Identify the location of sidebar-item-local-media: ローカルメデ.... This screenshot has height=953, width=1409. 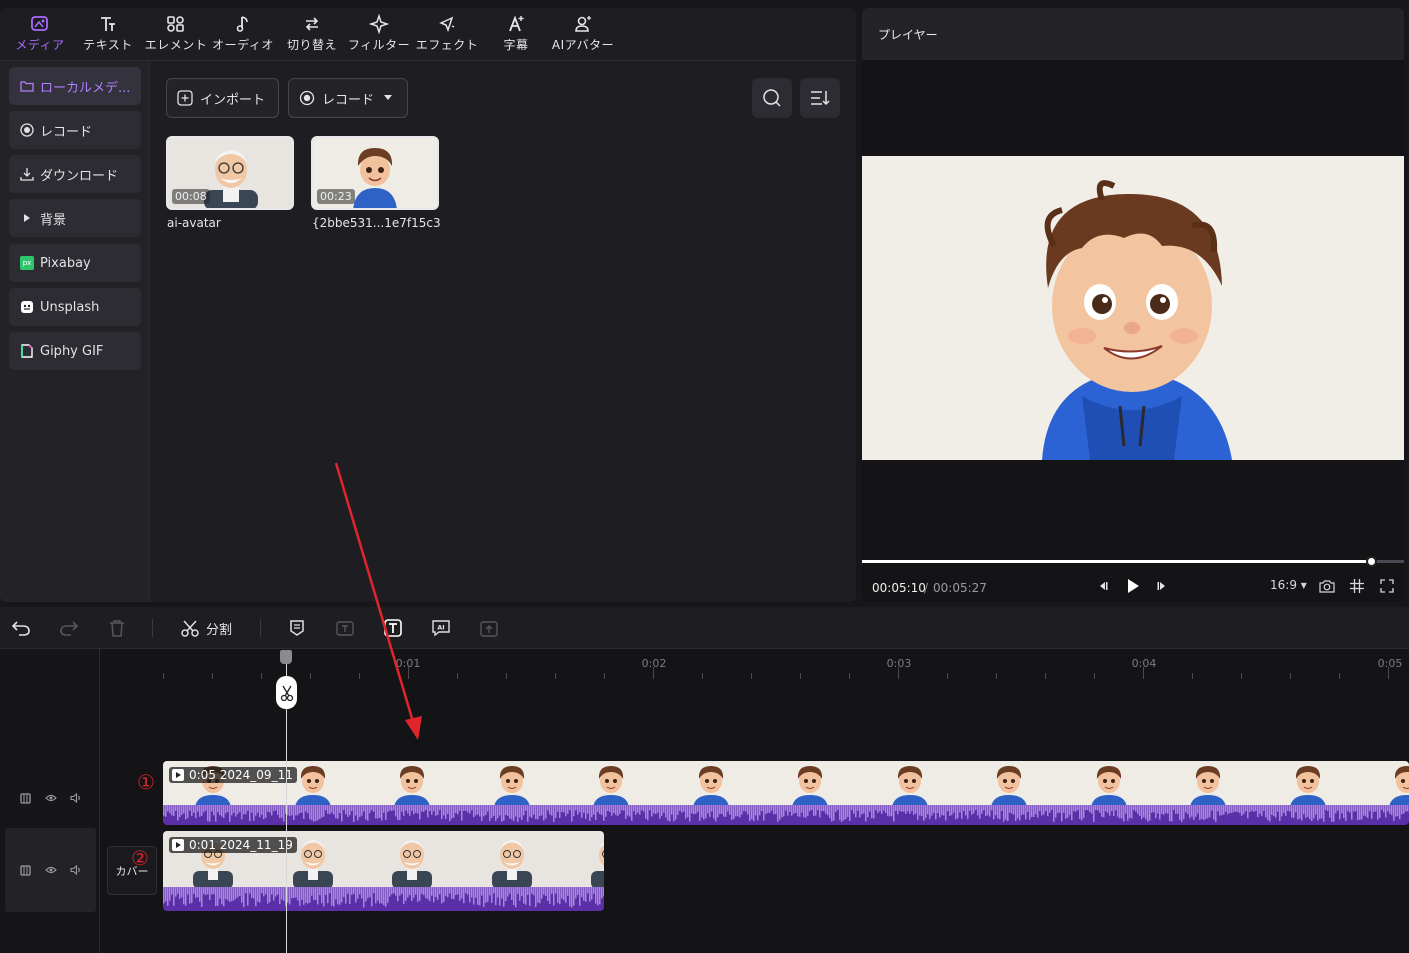
(75, 86).